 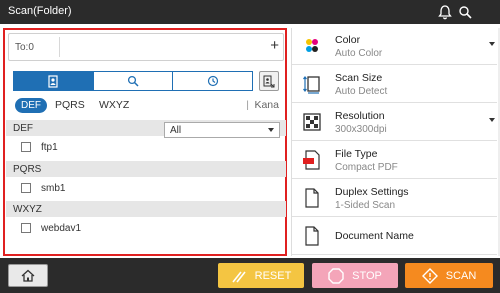 What do you see at coordinates (356, 154) in the screenshot?
I see `setting-name: File Type` at bounding box center [356, 154].